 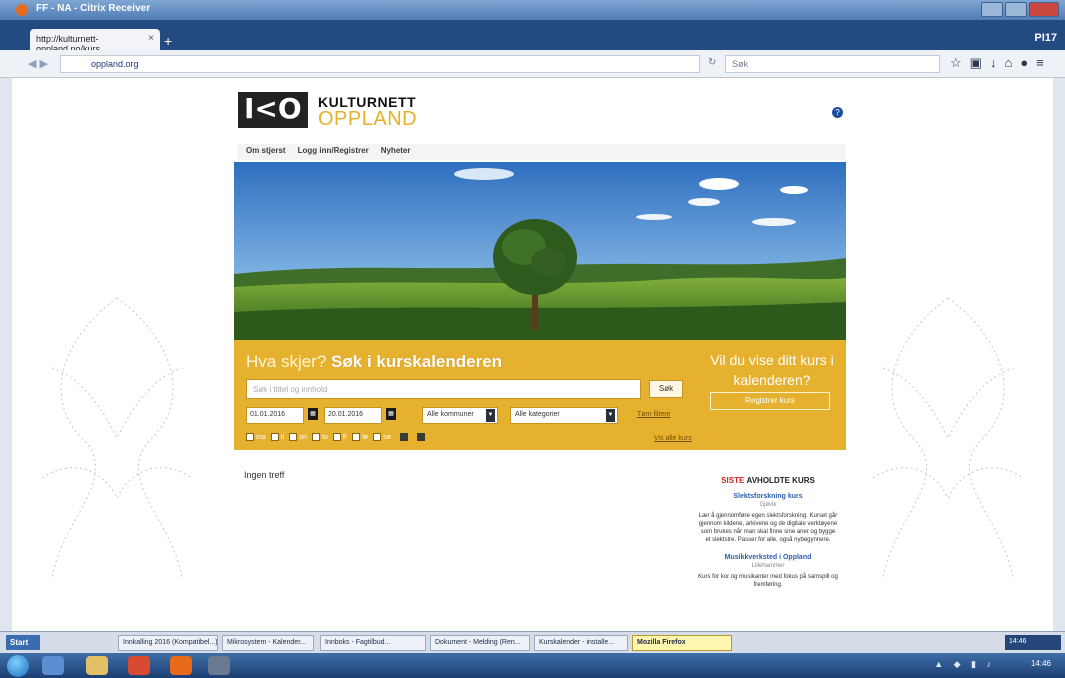 I want to click on weekday-checkbox: fr, so click(x=339, y=437).